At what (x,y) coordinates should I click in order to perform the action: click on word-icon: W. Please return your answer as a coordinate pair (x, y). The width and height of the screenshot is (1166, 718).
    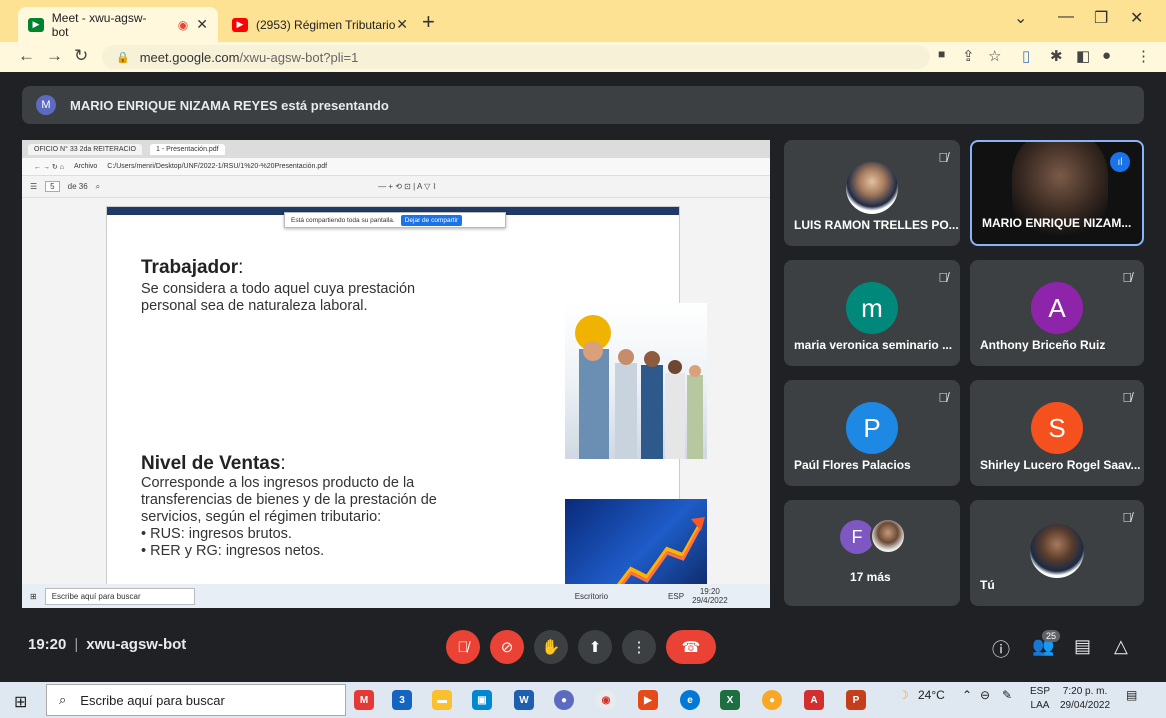
    Looking at the image, I should click on (524, 700).